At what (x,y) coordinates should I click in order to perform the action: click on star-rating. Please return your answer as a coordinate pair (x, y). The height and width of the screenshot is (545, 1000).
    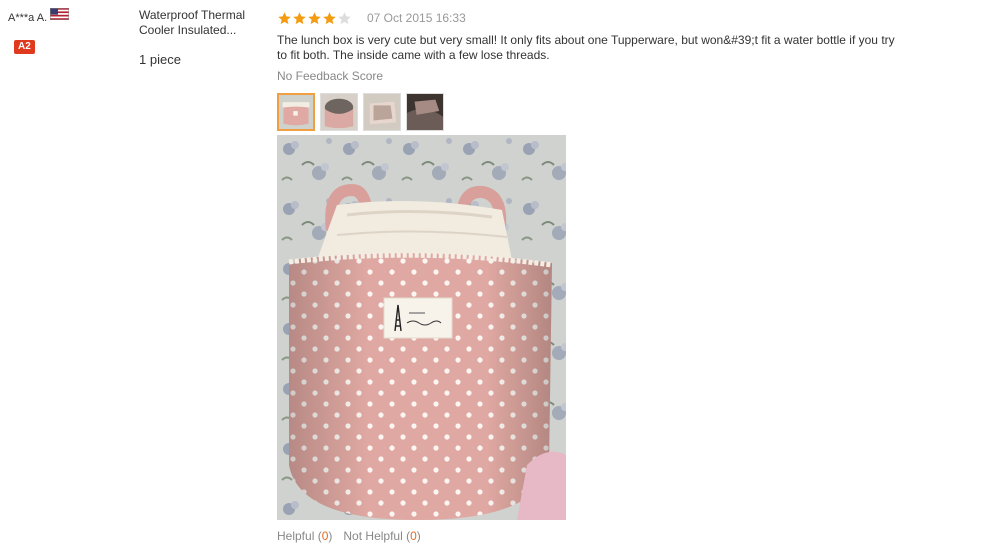
    Looking at the image, I should click on (314, 18).